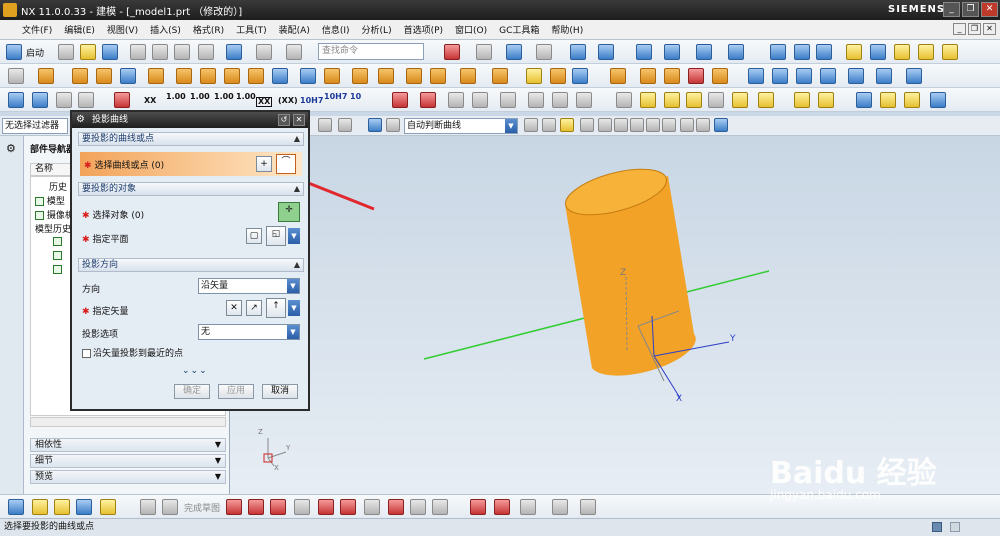  What do you see at coordinates (288, 101) in the screenshot?
I see `dim-ref-xx: (XX)` at bounding box center [288, 101].